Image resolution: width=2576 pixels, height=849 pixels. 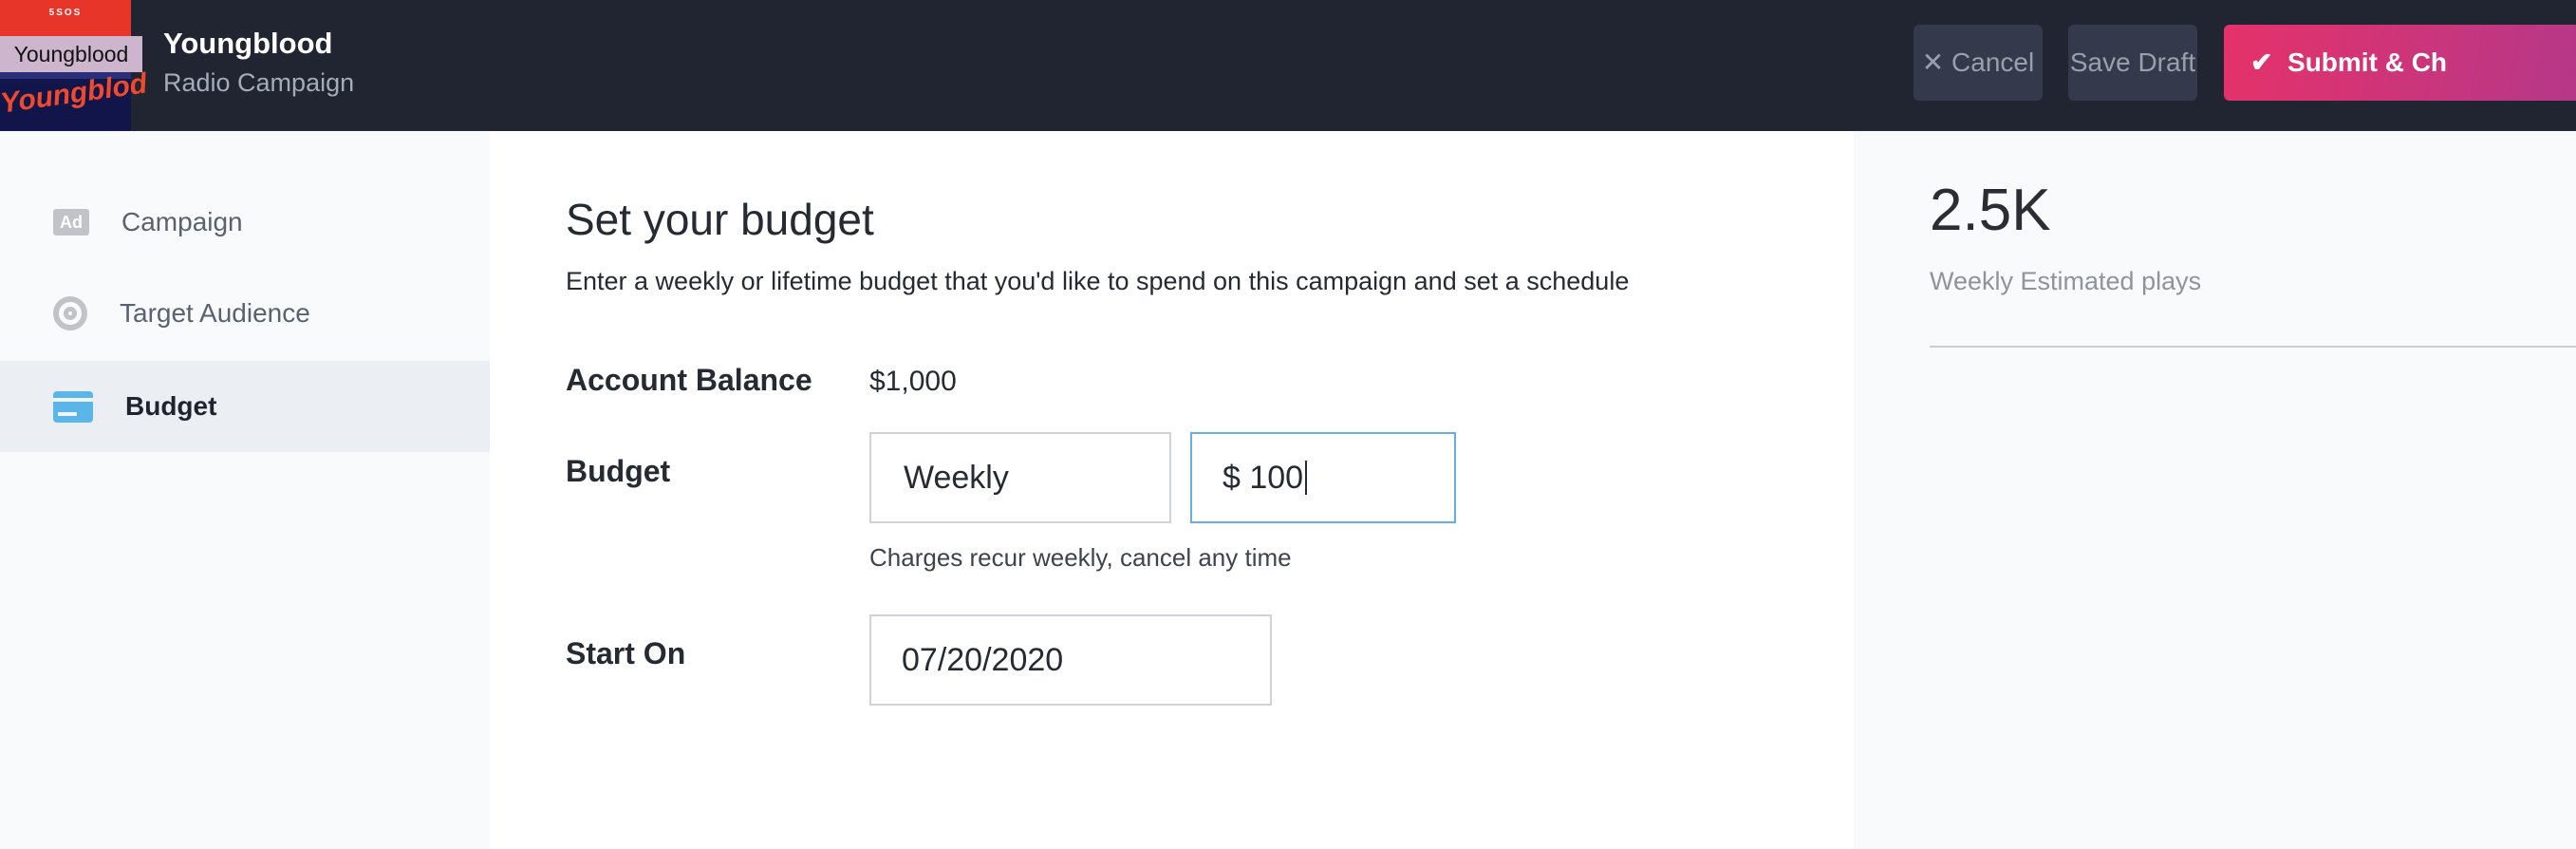 I want to click on sidebar-item-label: Campaign, so click(x=182, y=221).